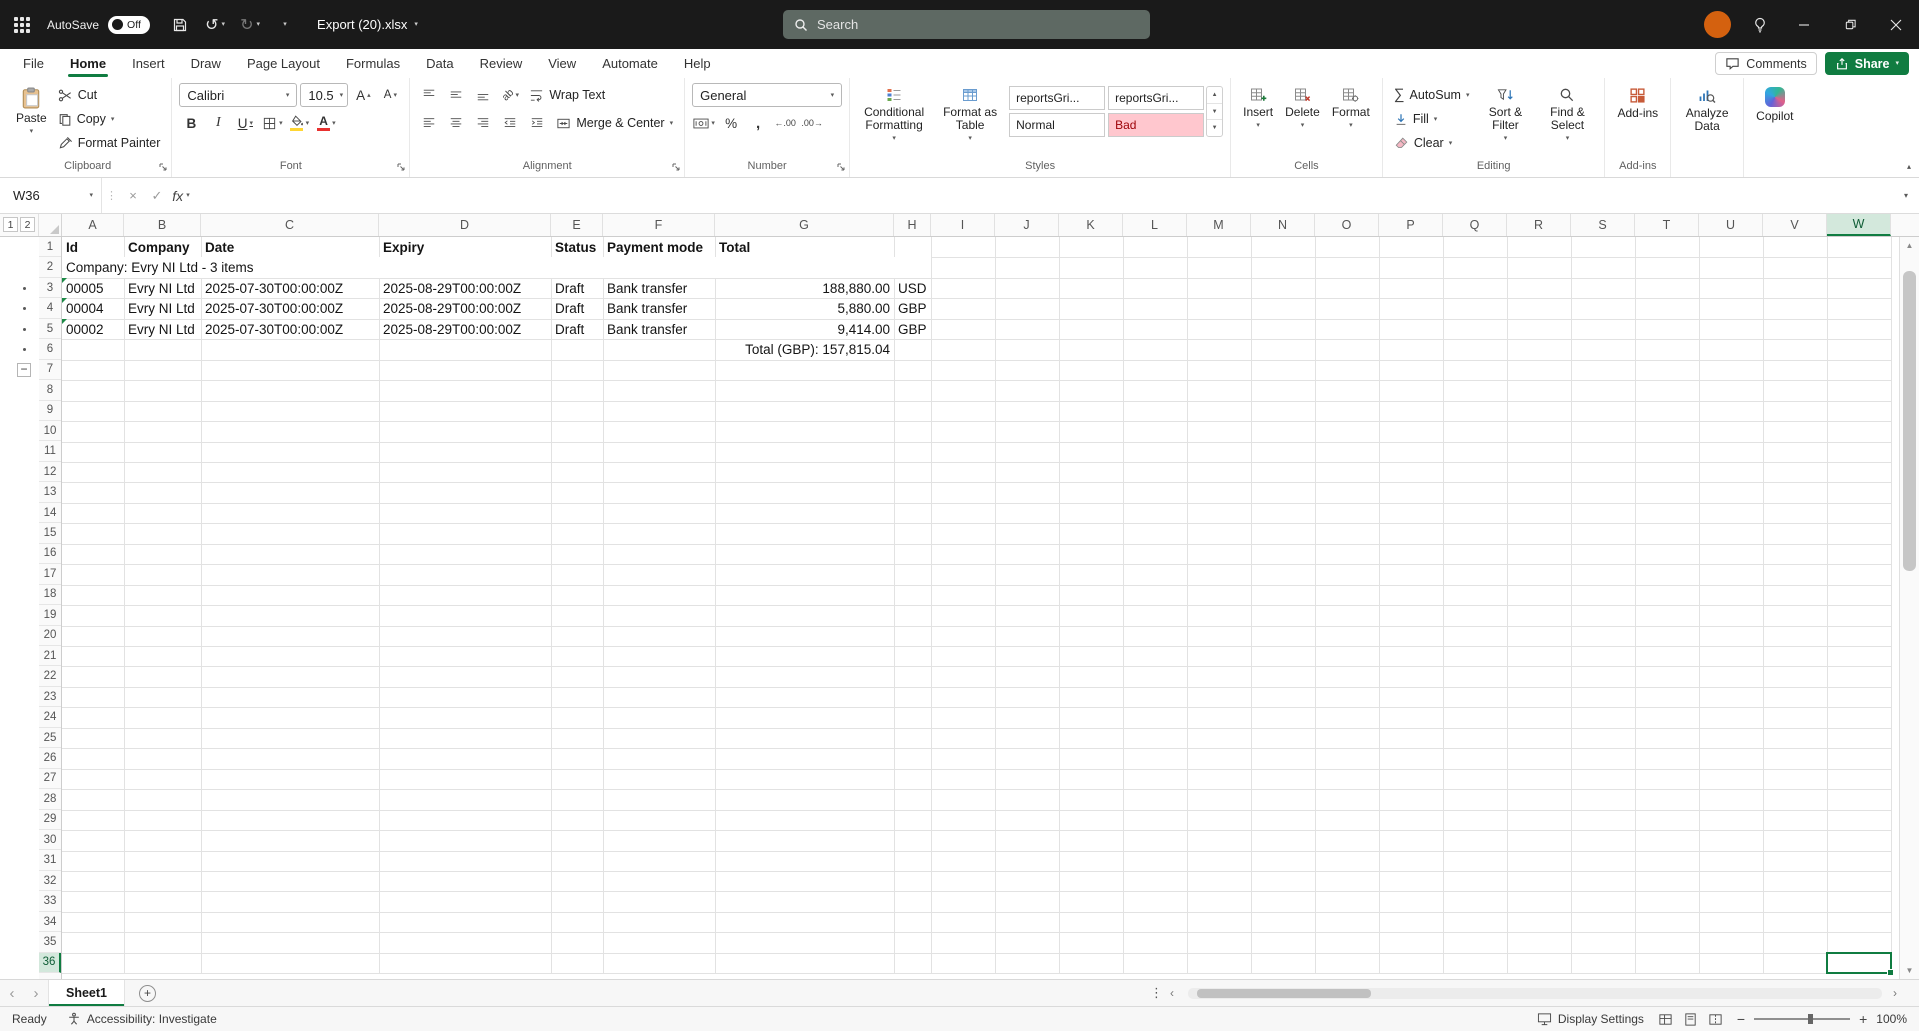 This screenshot has width=1919, height=1031. What do you see at coordinates (577, 247) in the screenshot?
I see `cell-E1: Status` at bounding box center [577, 247].